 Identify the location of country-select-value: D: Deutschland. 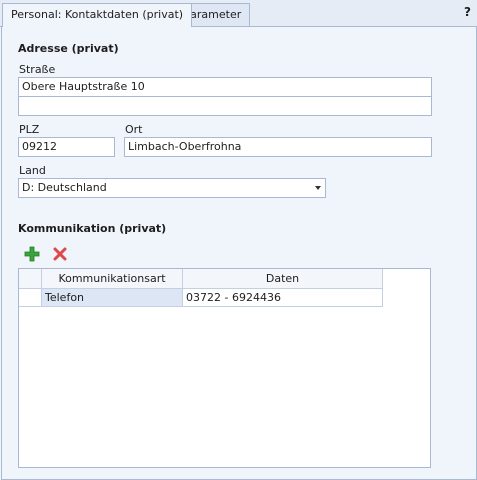
(64, 187).